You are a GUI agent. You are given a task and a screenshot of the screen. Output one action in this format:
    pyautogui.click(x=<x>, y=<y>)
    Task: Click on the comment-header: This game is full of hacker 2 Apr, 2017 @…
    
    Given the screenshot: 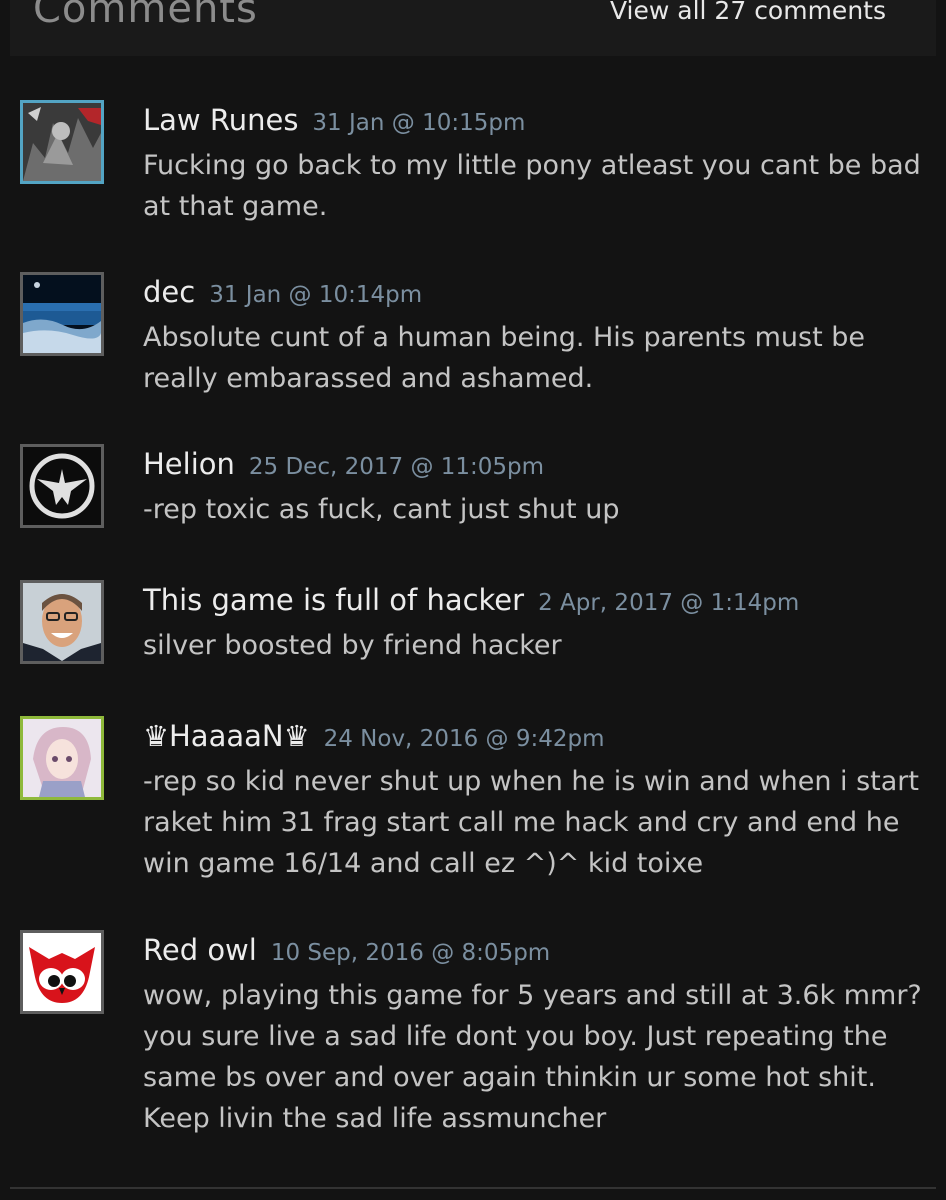 What is the action you would take?
    pyautogui.click(x=471, y=600)
    